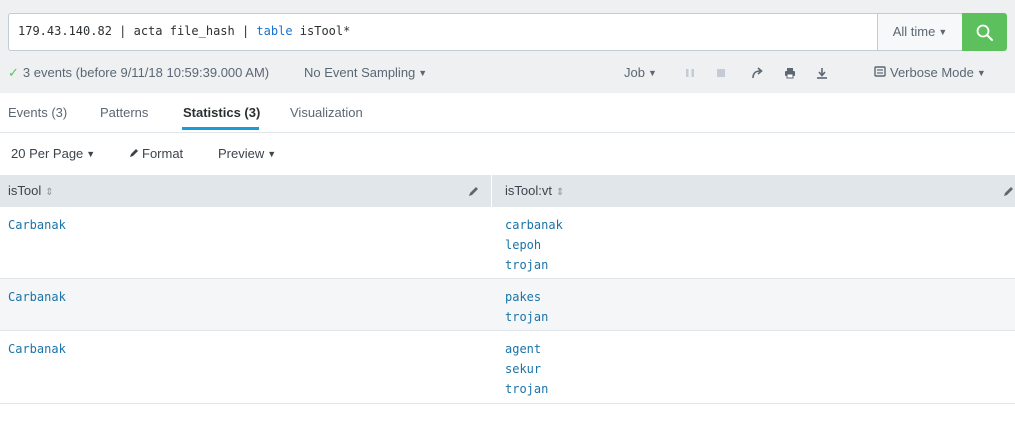 The height and width of the screenshot is (421, 1015). I want to click on time-range-label: All time, so click(914, 31).